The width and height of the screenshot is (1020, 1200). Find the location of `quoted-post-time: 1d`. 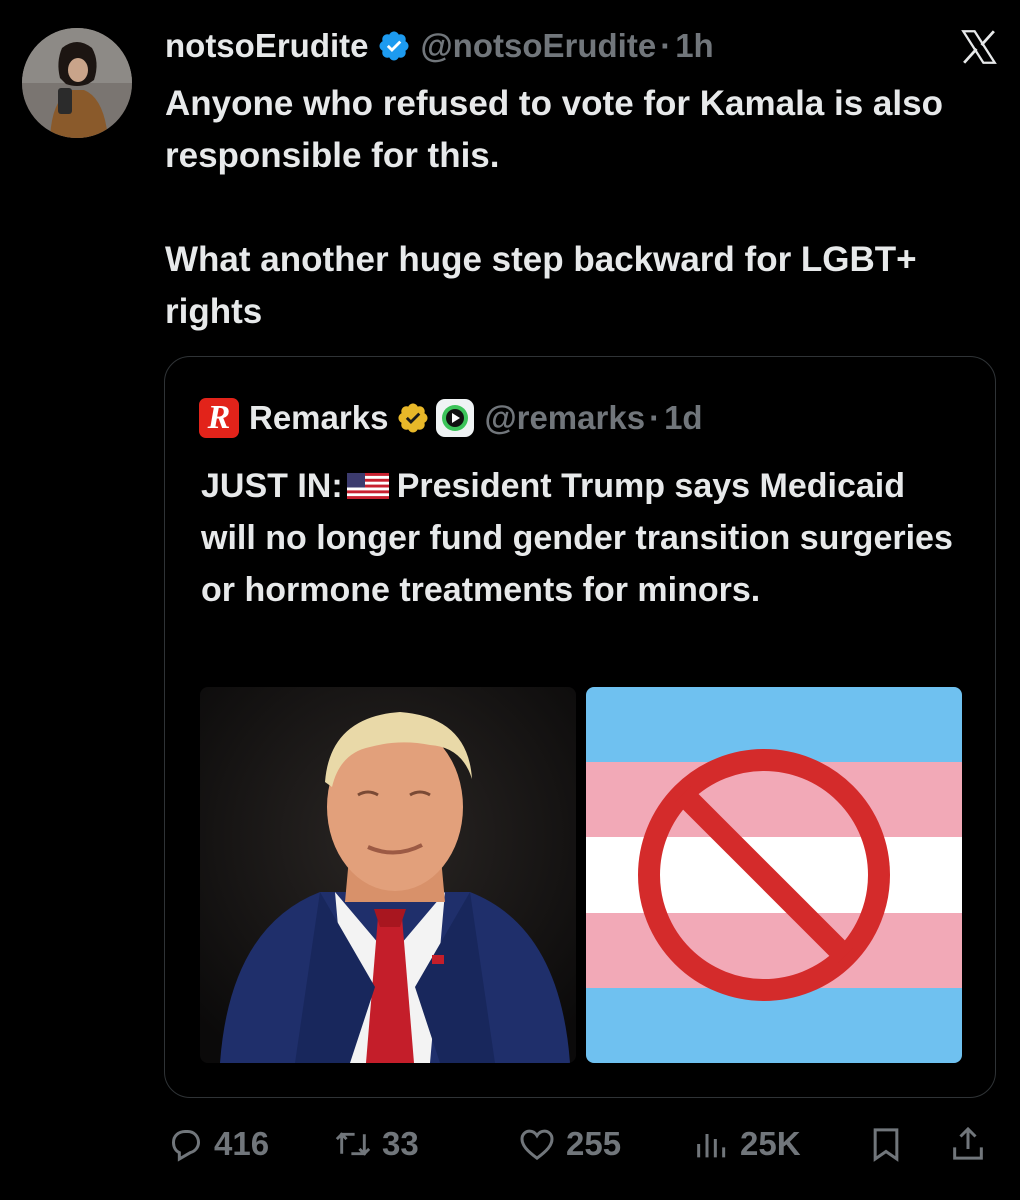

quoted-post-time: 1d is located at coordinates (683, 418).